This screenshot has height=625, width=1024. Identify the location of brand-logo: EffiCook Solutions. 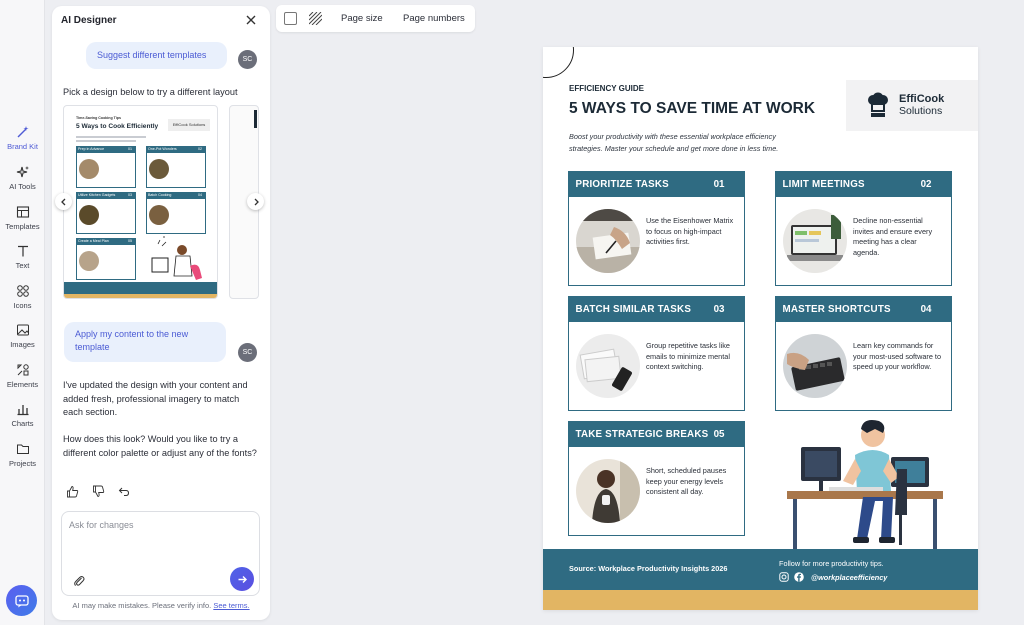
(912, 105).